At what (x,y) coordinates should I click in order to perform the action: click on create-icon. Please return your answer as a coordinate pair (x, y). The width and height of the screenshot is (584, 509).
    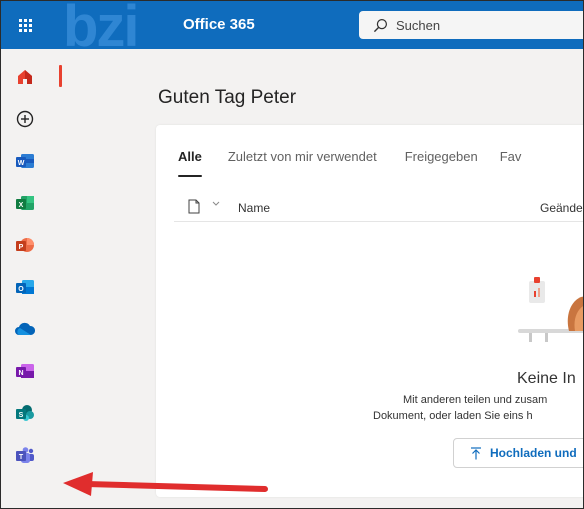
    Looking at the image, I should click on (25, 119).